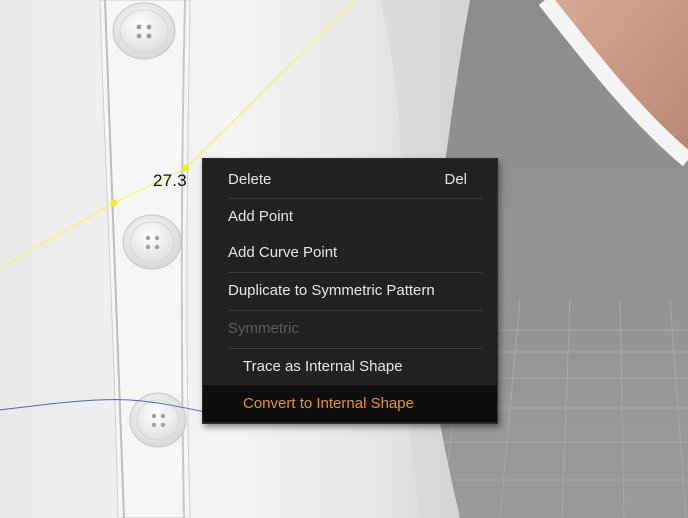 The width and height of the screenshot is (688, 518). I want to click on measurement-label: 27.3, so click(170, 180).